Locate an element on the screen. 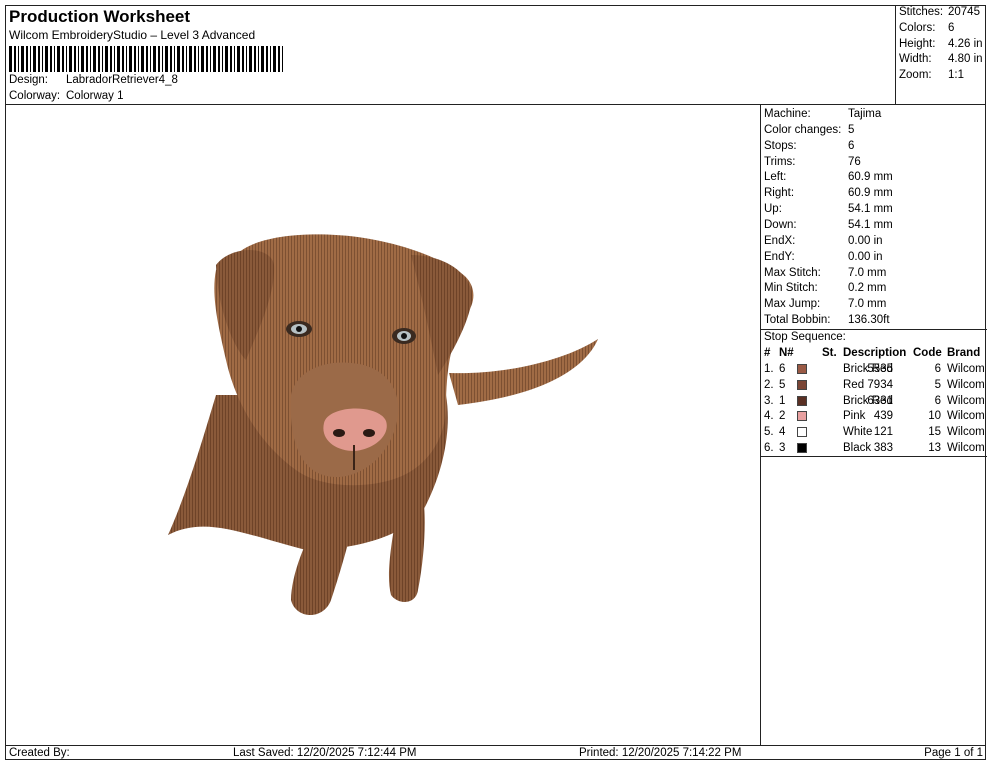 The height and width of the screenshot is (762, 990). design-value: LabradorRetriever4_8 is located at coordinates (122, 80).